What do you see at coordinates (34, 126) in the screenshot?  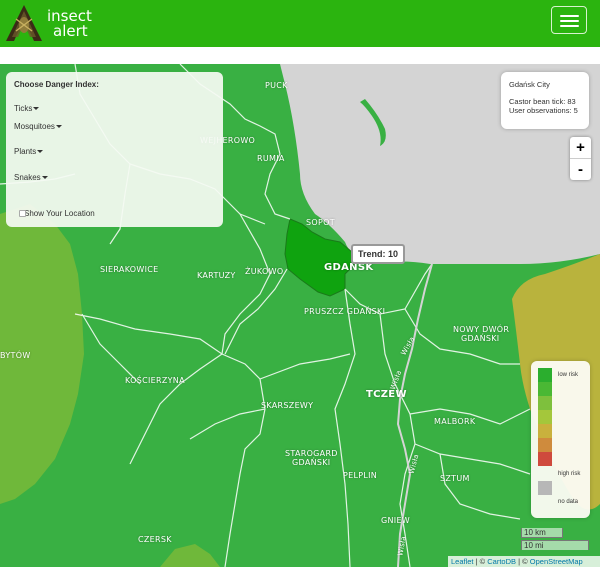 I see `dropdown-label: Mosquitoes` at bounding box center [34, 126].